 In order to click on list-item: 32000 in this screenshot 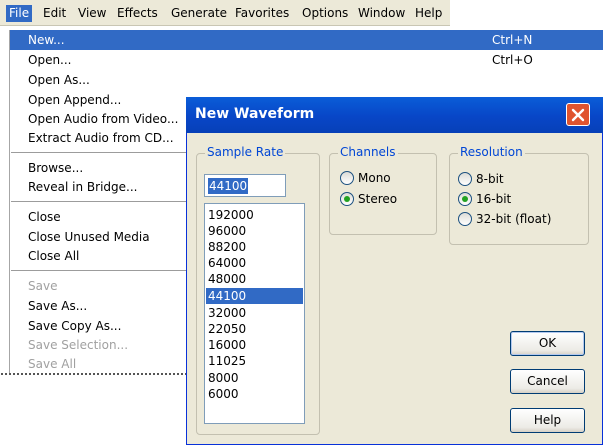, I will do `click(254, 313)`.